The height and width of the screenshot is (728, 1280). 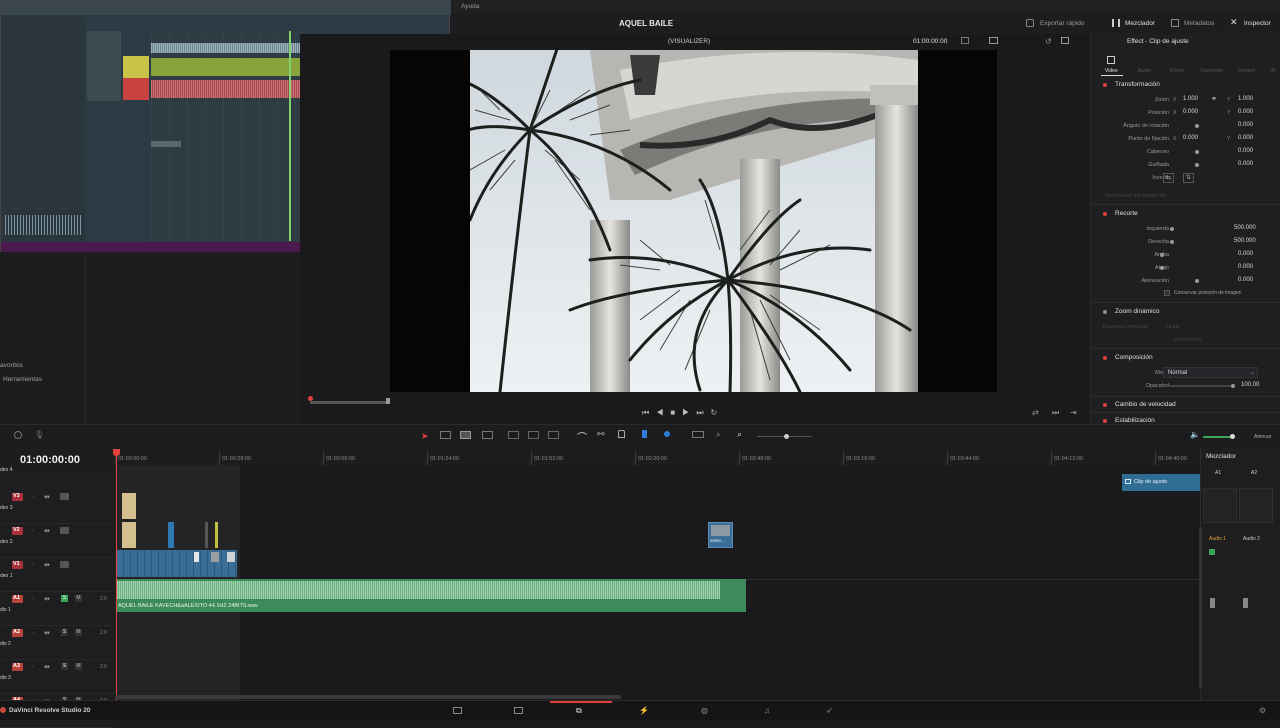 I want to click on video-tab-icon, so click(x=1111, y=60).